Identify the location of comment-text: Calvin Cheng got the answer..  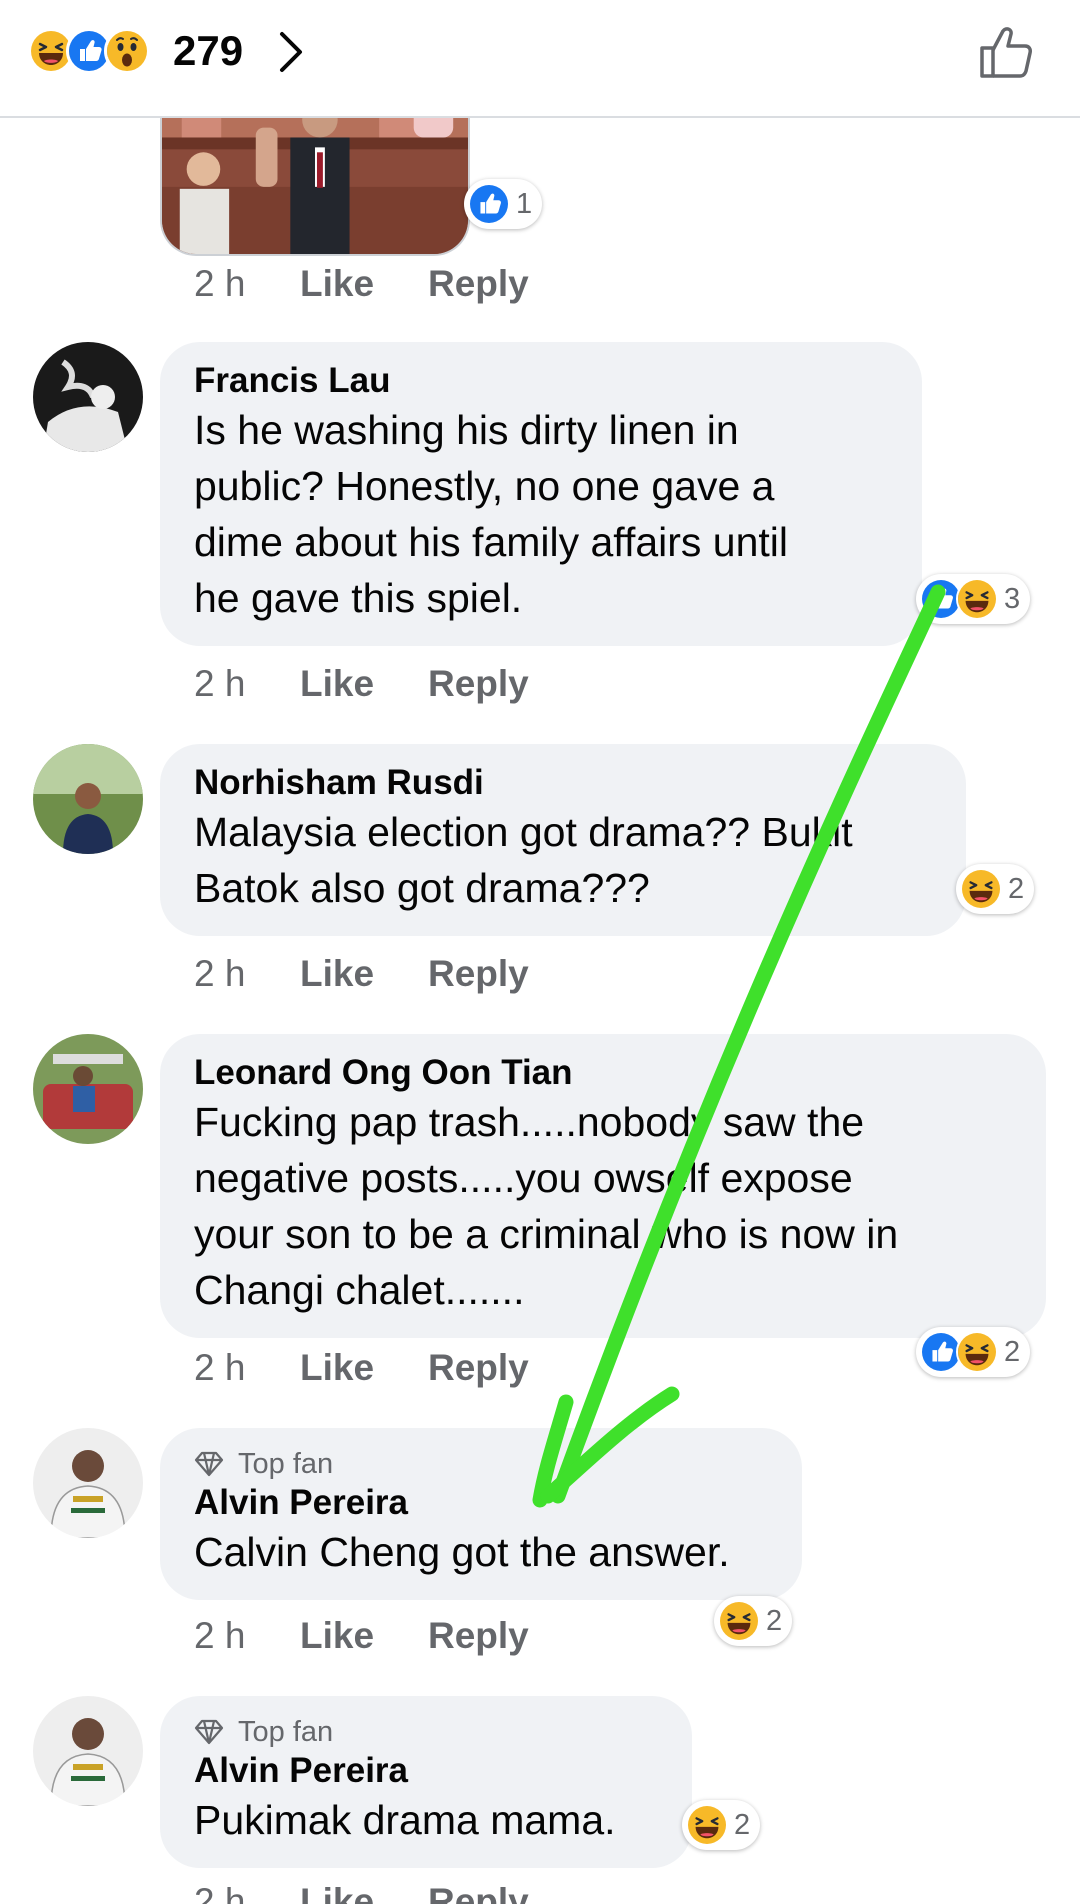
(462, 1552).